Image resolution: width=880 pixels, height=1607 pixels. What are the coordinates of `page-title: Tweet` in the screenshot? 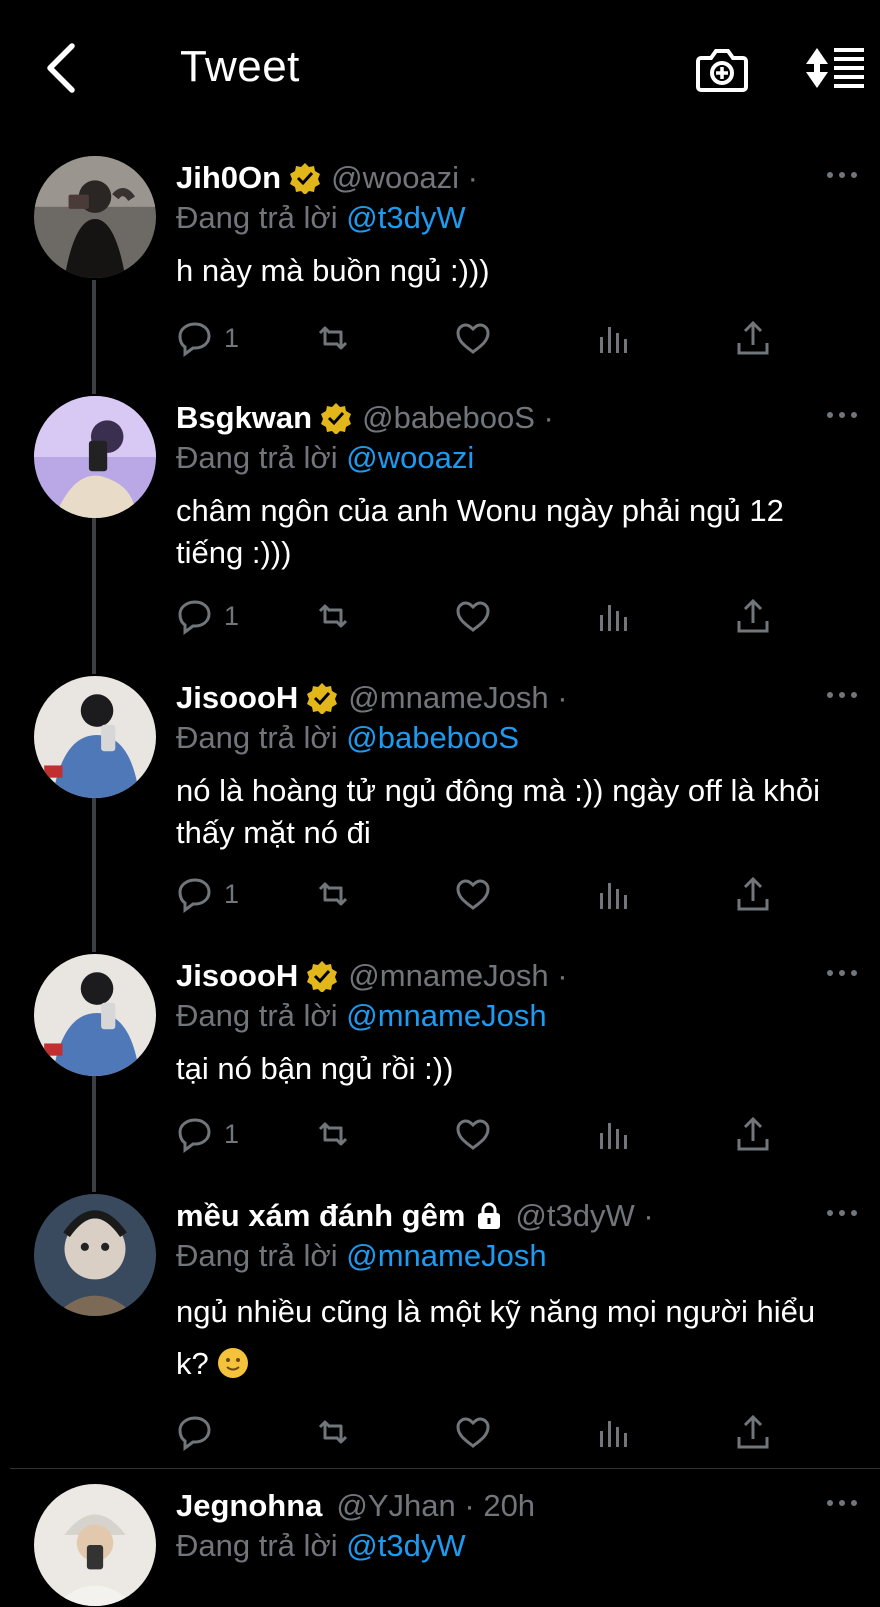 It's located at (240, 66).